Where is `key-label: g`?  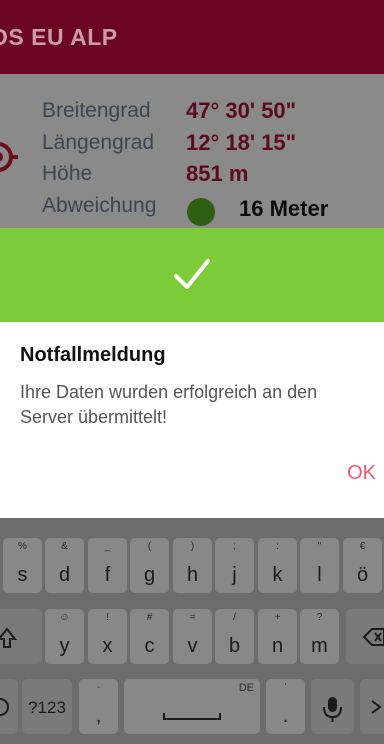
key-label: g is located at coordinates (149, 575).